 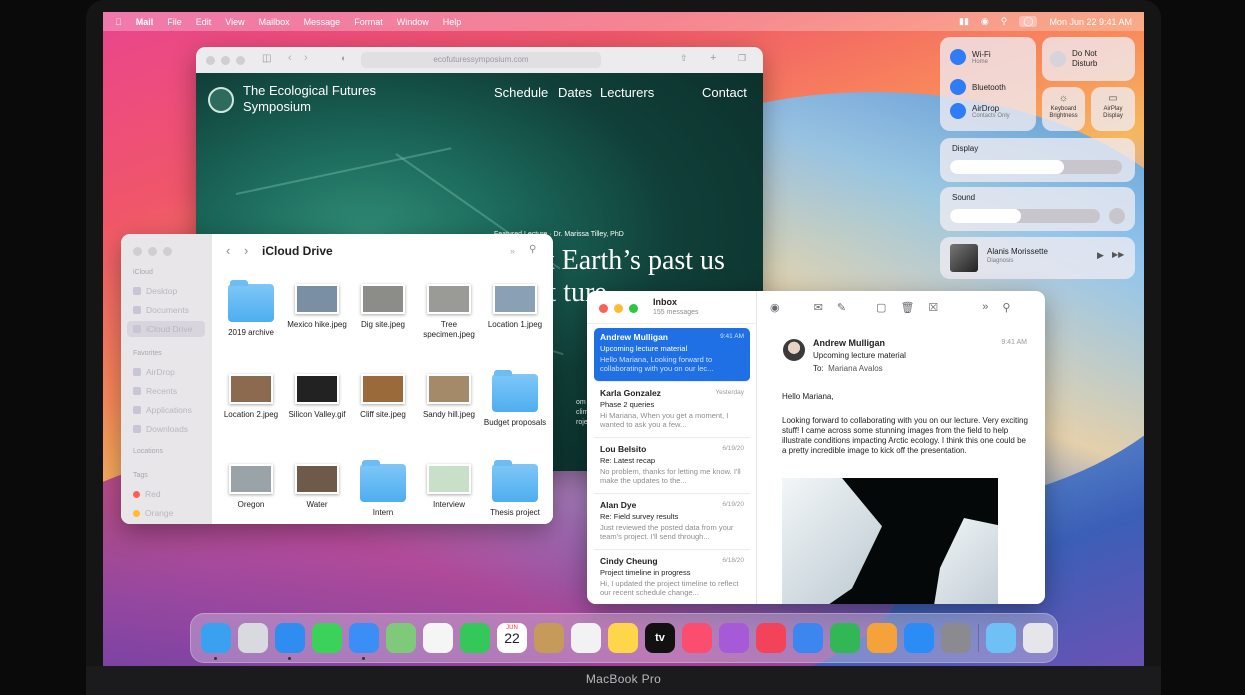 What do you see at coordinates (575, 92) in the screenshot?
I see `nav-dates: Dates` at bounding box center [575, 92].